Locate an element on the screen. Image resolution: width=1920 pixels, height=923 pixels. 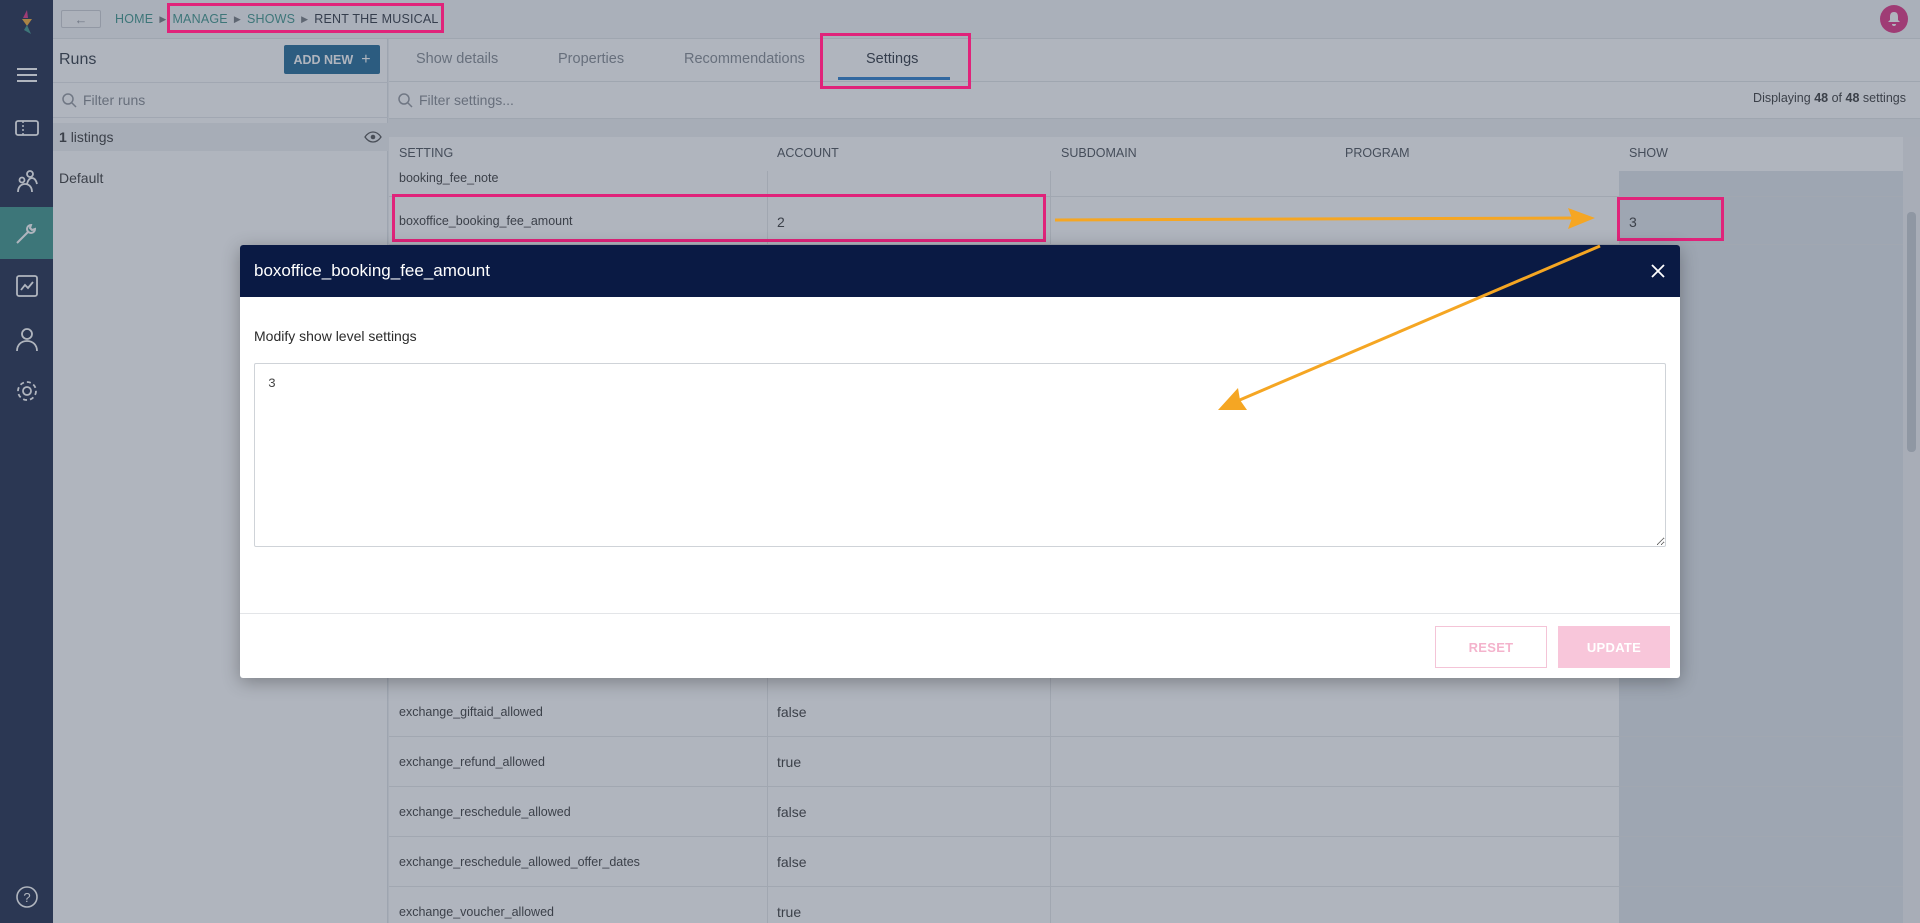
modal-header: boxoffice_booking_fee_amount is located at coordinates (960, 271).